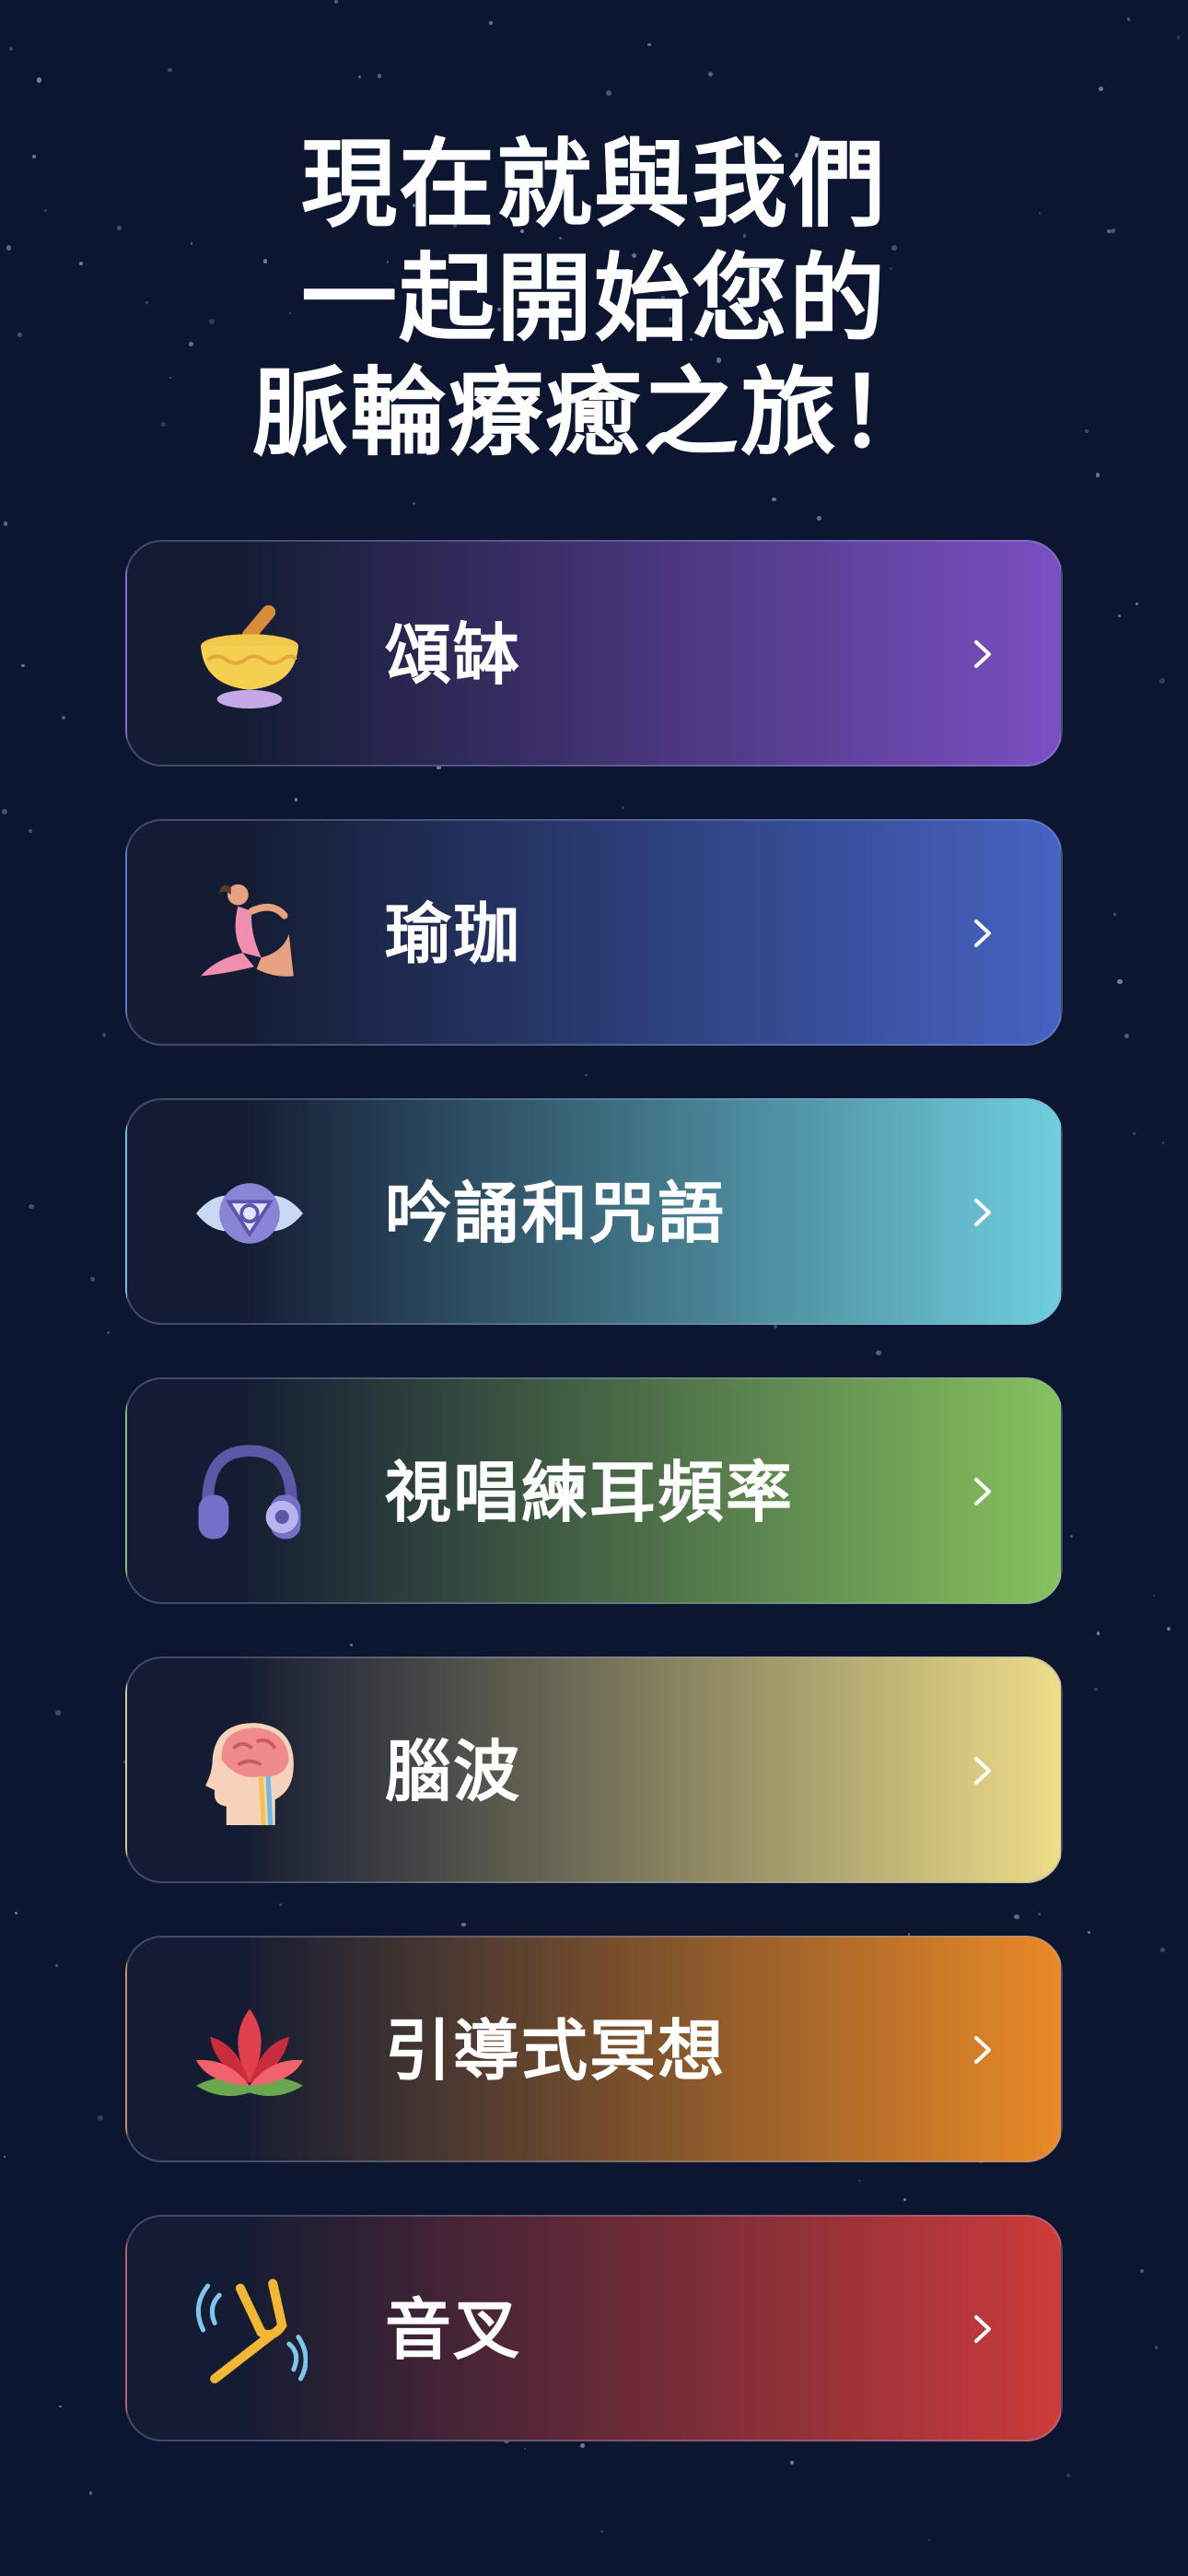  I want to click on title-line-3: 脈輪療癒之旅！, so click(593, 413).